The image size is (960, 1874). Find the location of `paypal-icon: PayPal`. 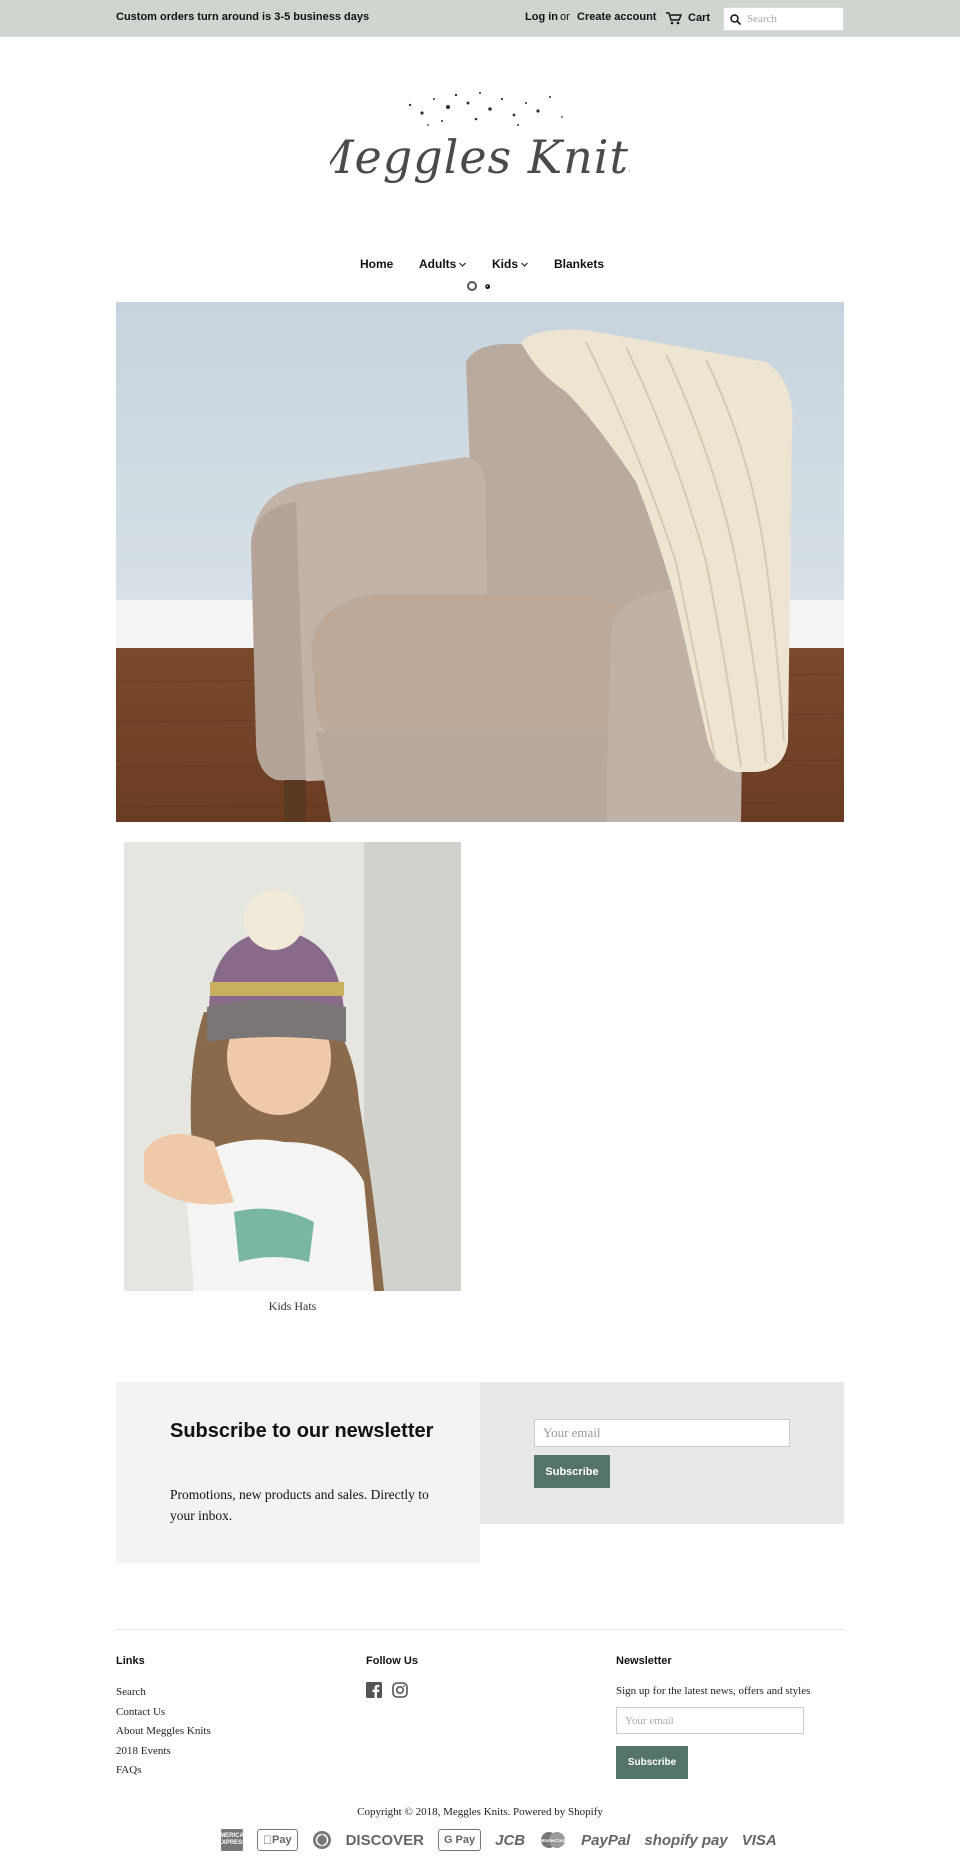

paypal-icon: PayPal is located at coordinates (605, 1840).